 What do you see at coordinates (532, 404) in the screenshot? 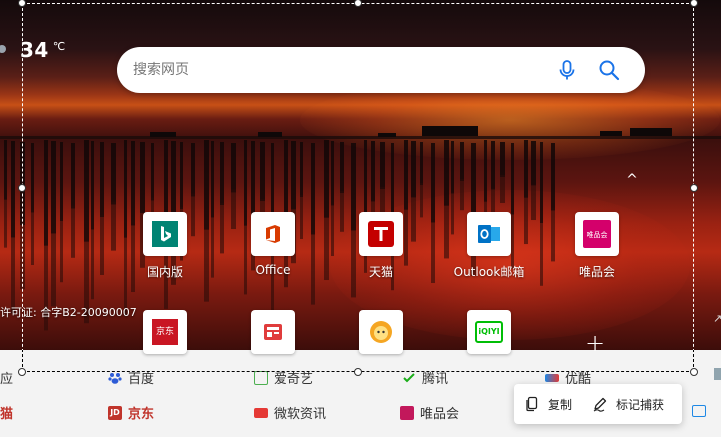
I see `copy-icon` at bounding box center [532, 404].